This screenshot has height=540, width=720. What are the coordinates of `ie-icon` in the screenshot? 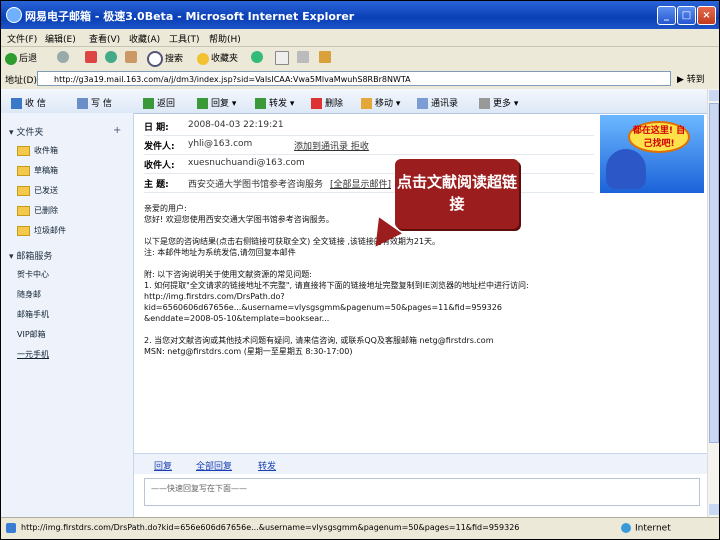 It's located at (14, 15).